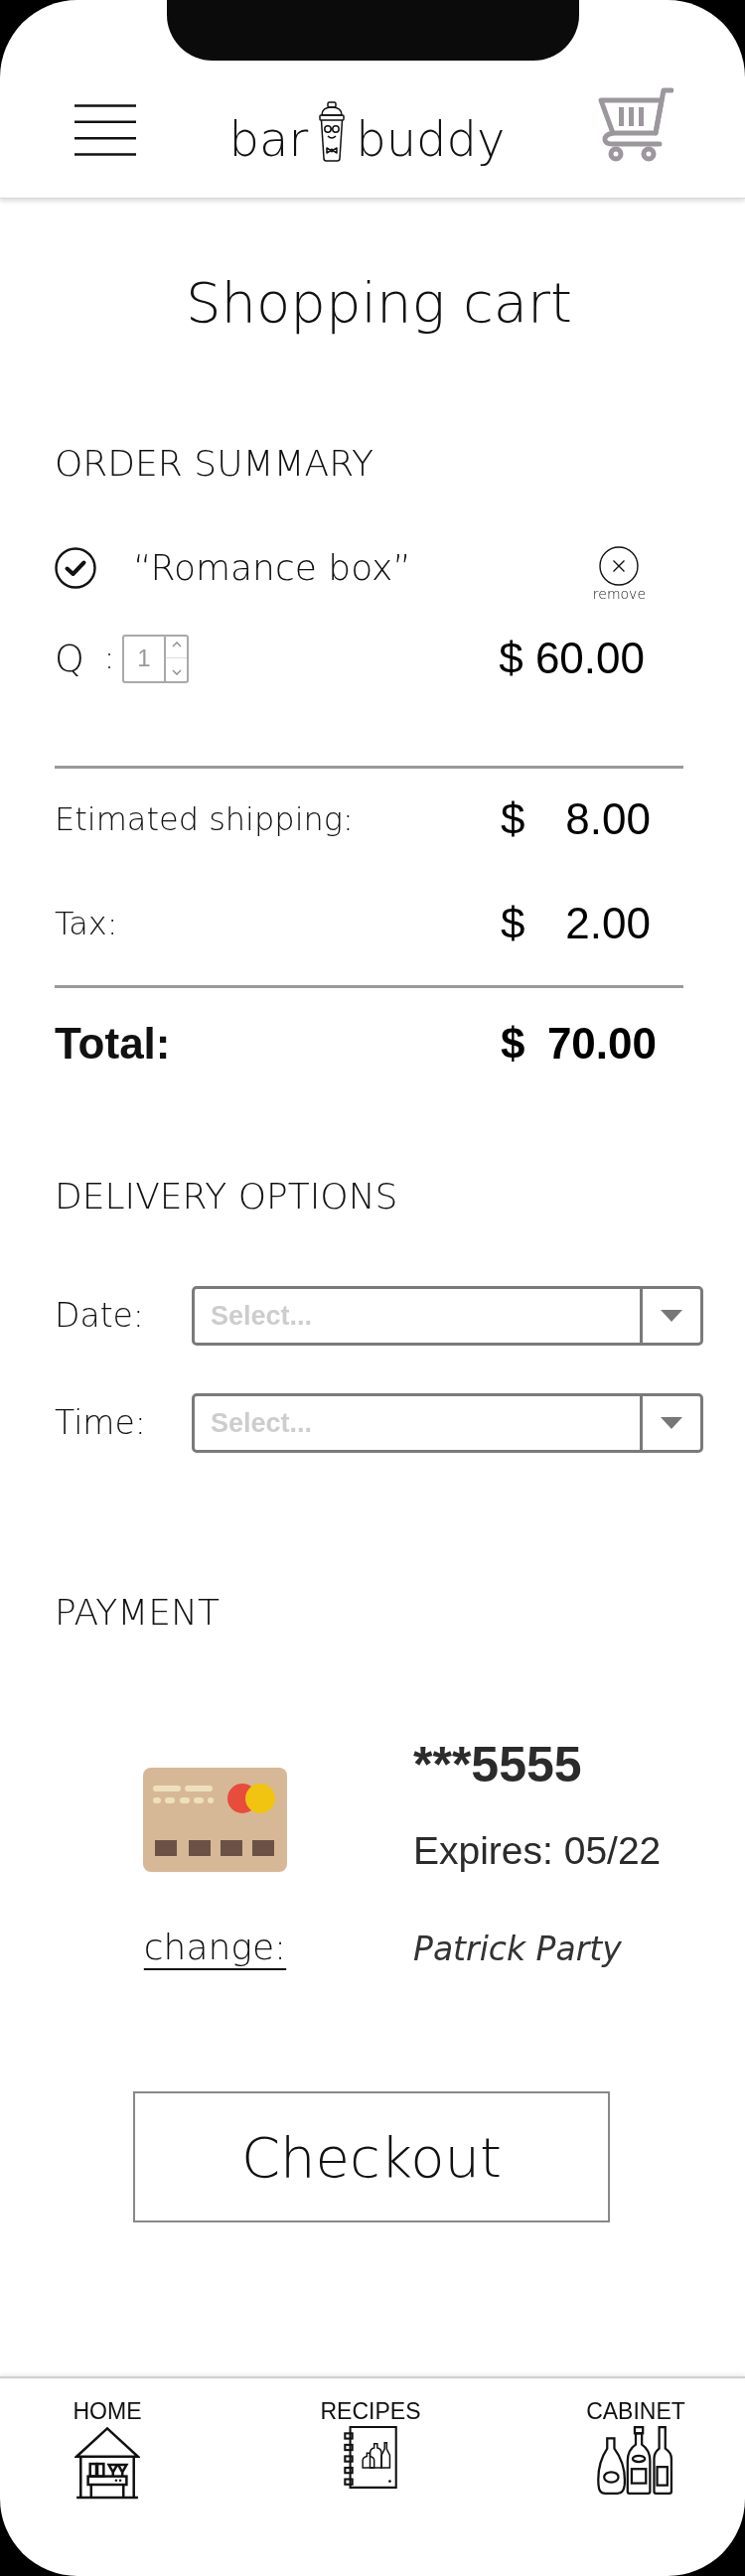 This screenshot has height=2576, width=745. I want to click on section-heading: ORDER SUMMARY, so click(214, 464).